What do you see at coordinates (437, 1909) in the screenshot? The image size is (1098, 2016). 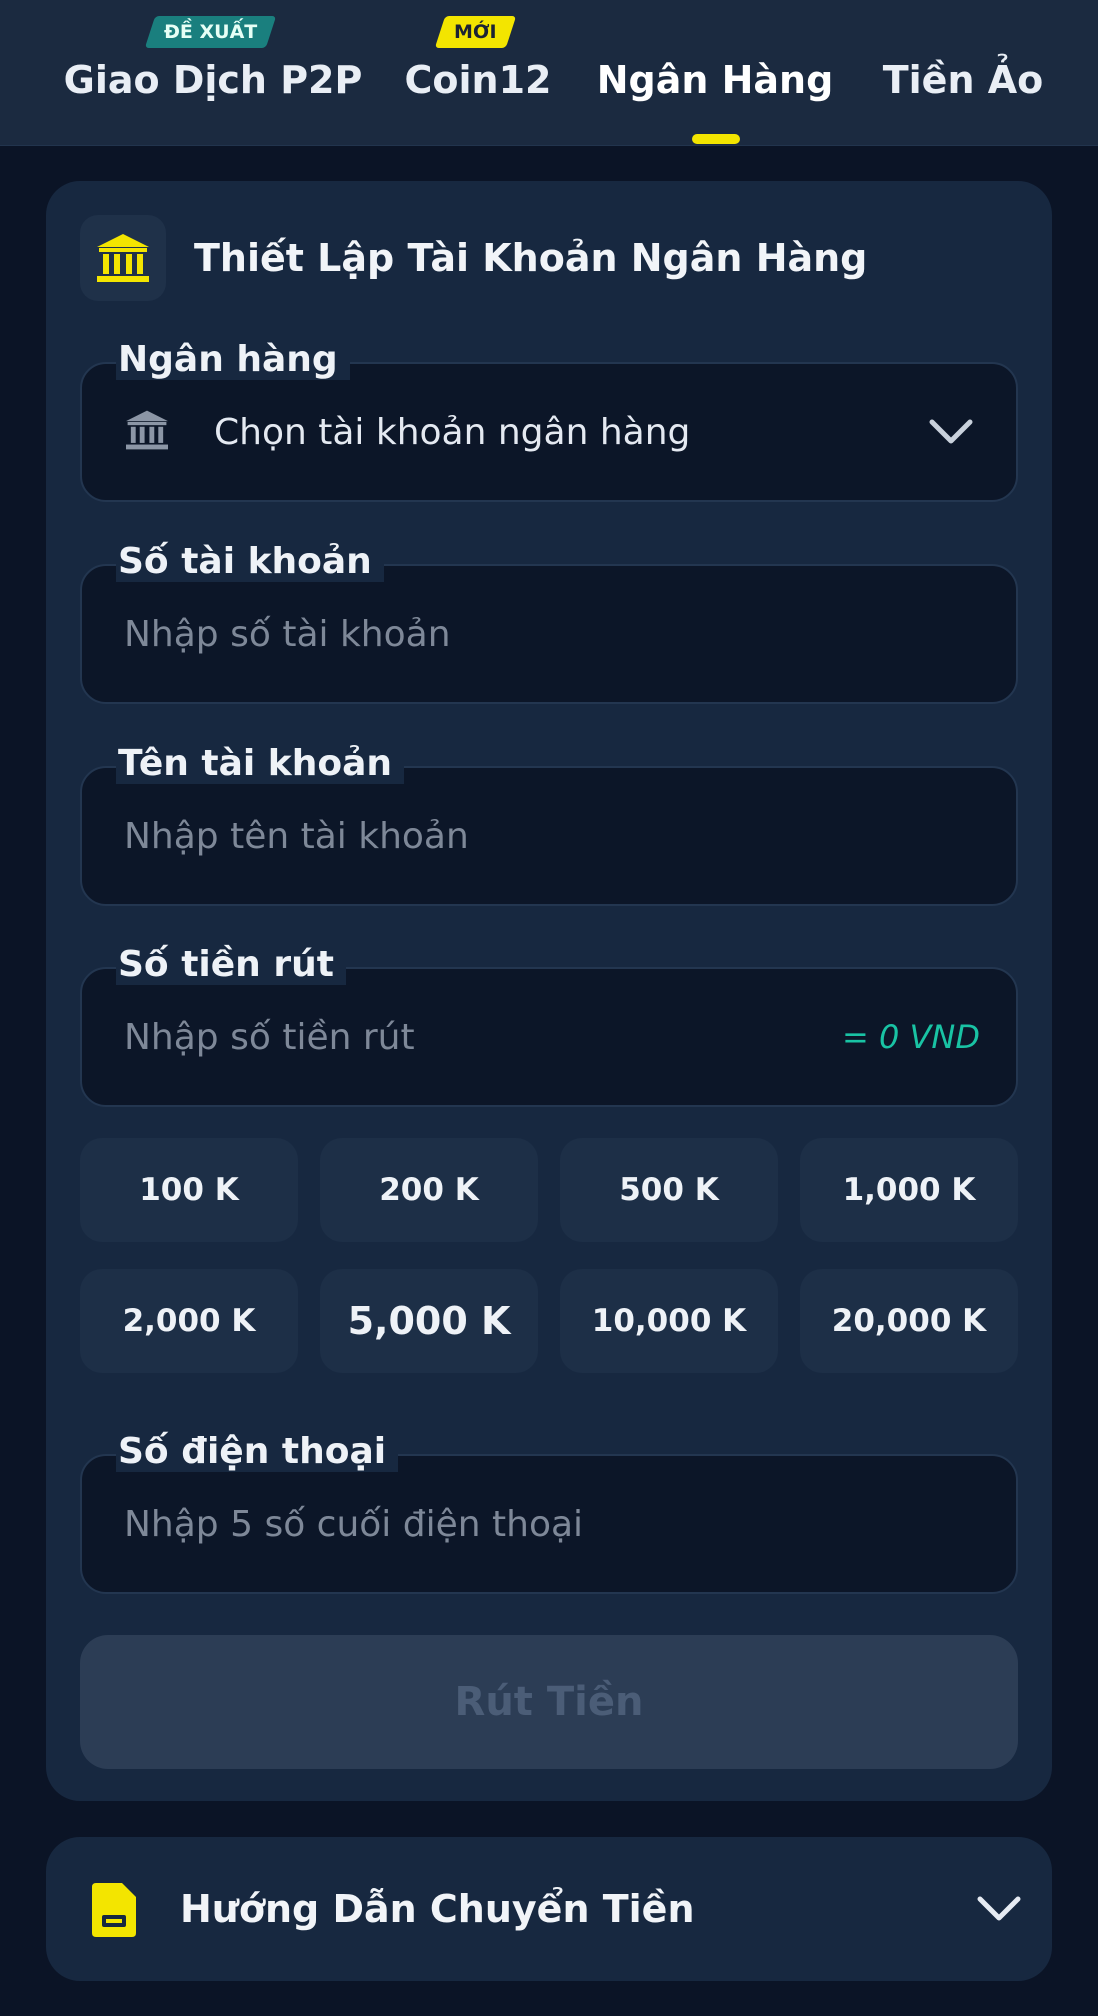 I see `guide-title: Hướng Dẫn Chuyển Tiền` at bounding box center [437, 1909].